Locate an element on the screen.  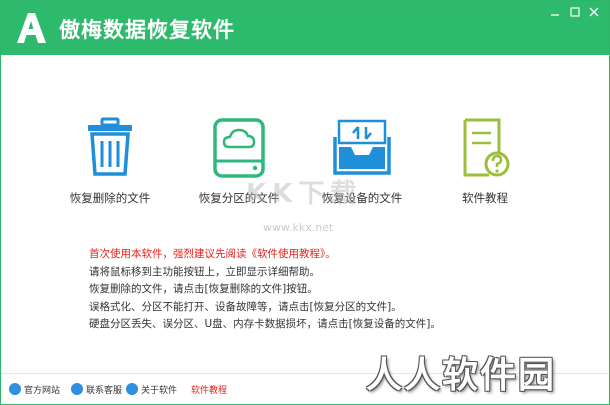
minimize-icon is located at coordinates (555, 12).